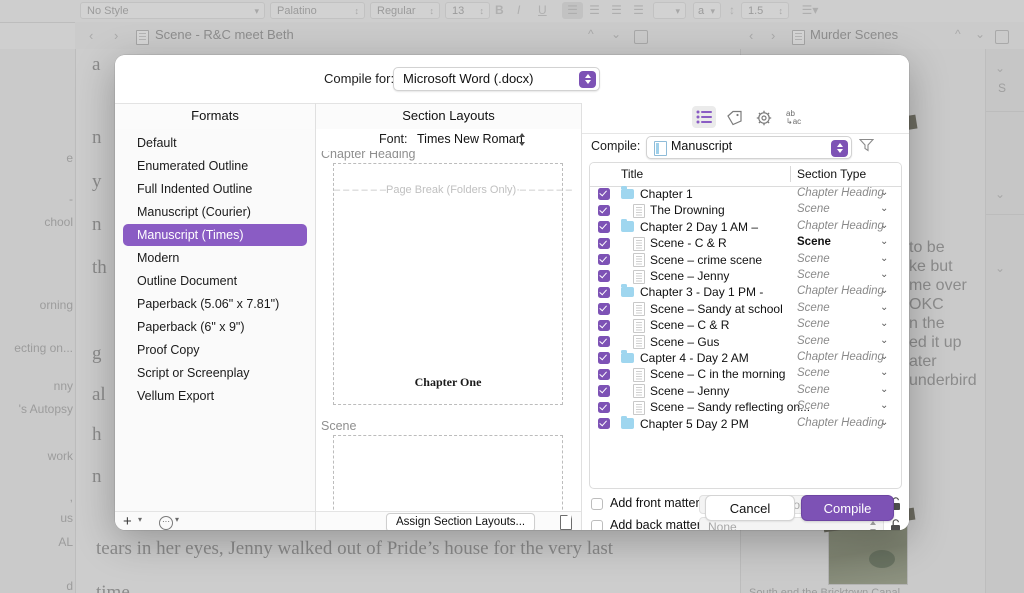 This screenshot has width=1024, height=593. Describe the element at coordinates (866, 145) in the screenshot. I see `filter-icon` at that location.